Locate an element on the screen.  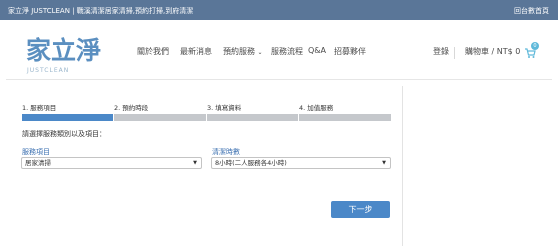
nav-item-booking: 預約服務 ⌄ is located at coordinates (243, 51).